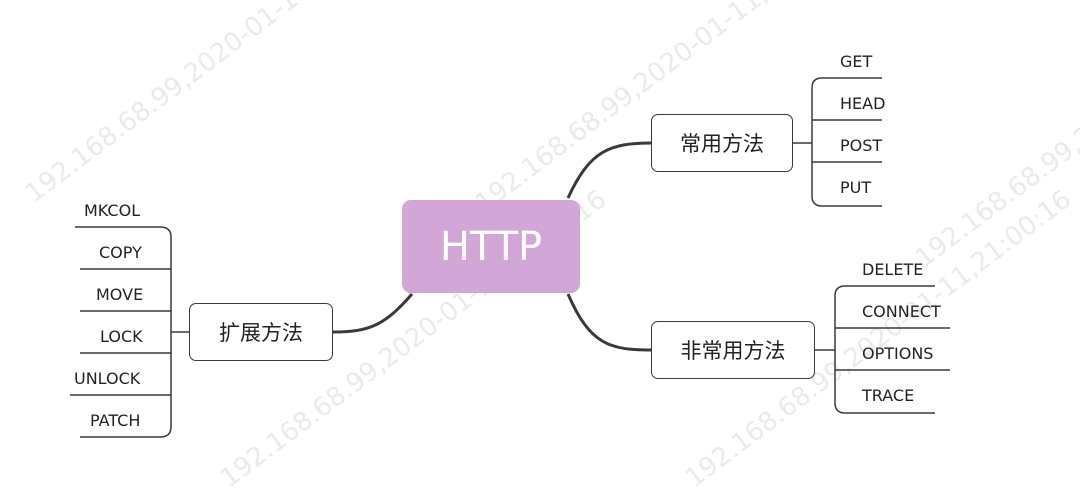 The width and height of the screenshot is (1080, 494). What do you see at coordinates (609, 170) in the screenshot?
I see `connector-root-common` at bounding box center [609, 170].